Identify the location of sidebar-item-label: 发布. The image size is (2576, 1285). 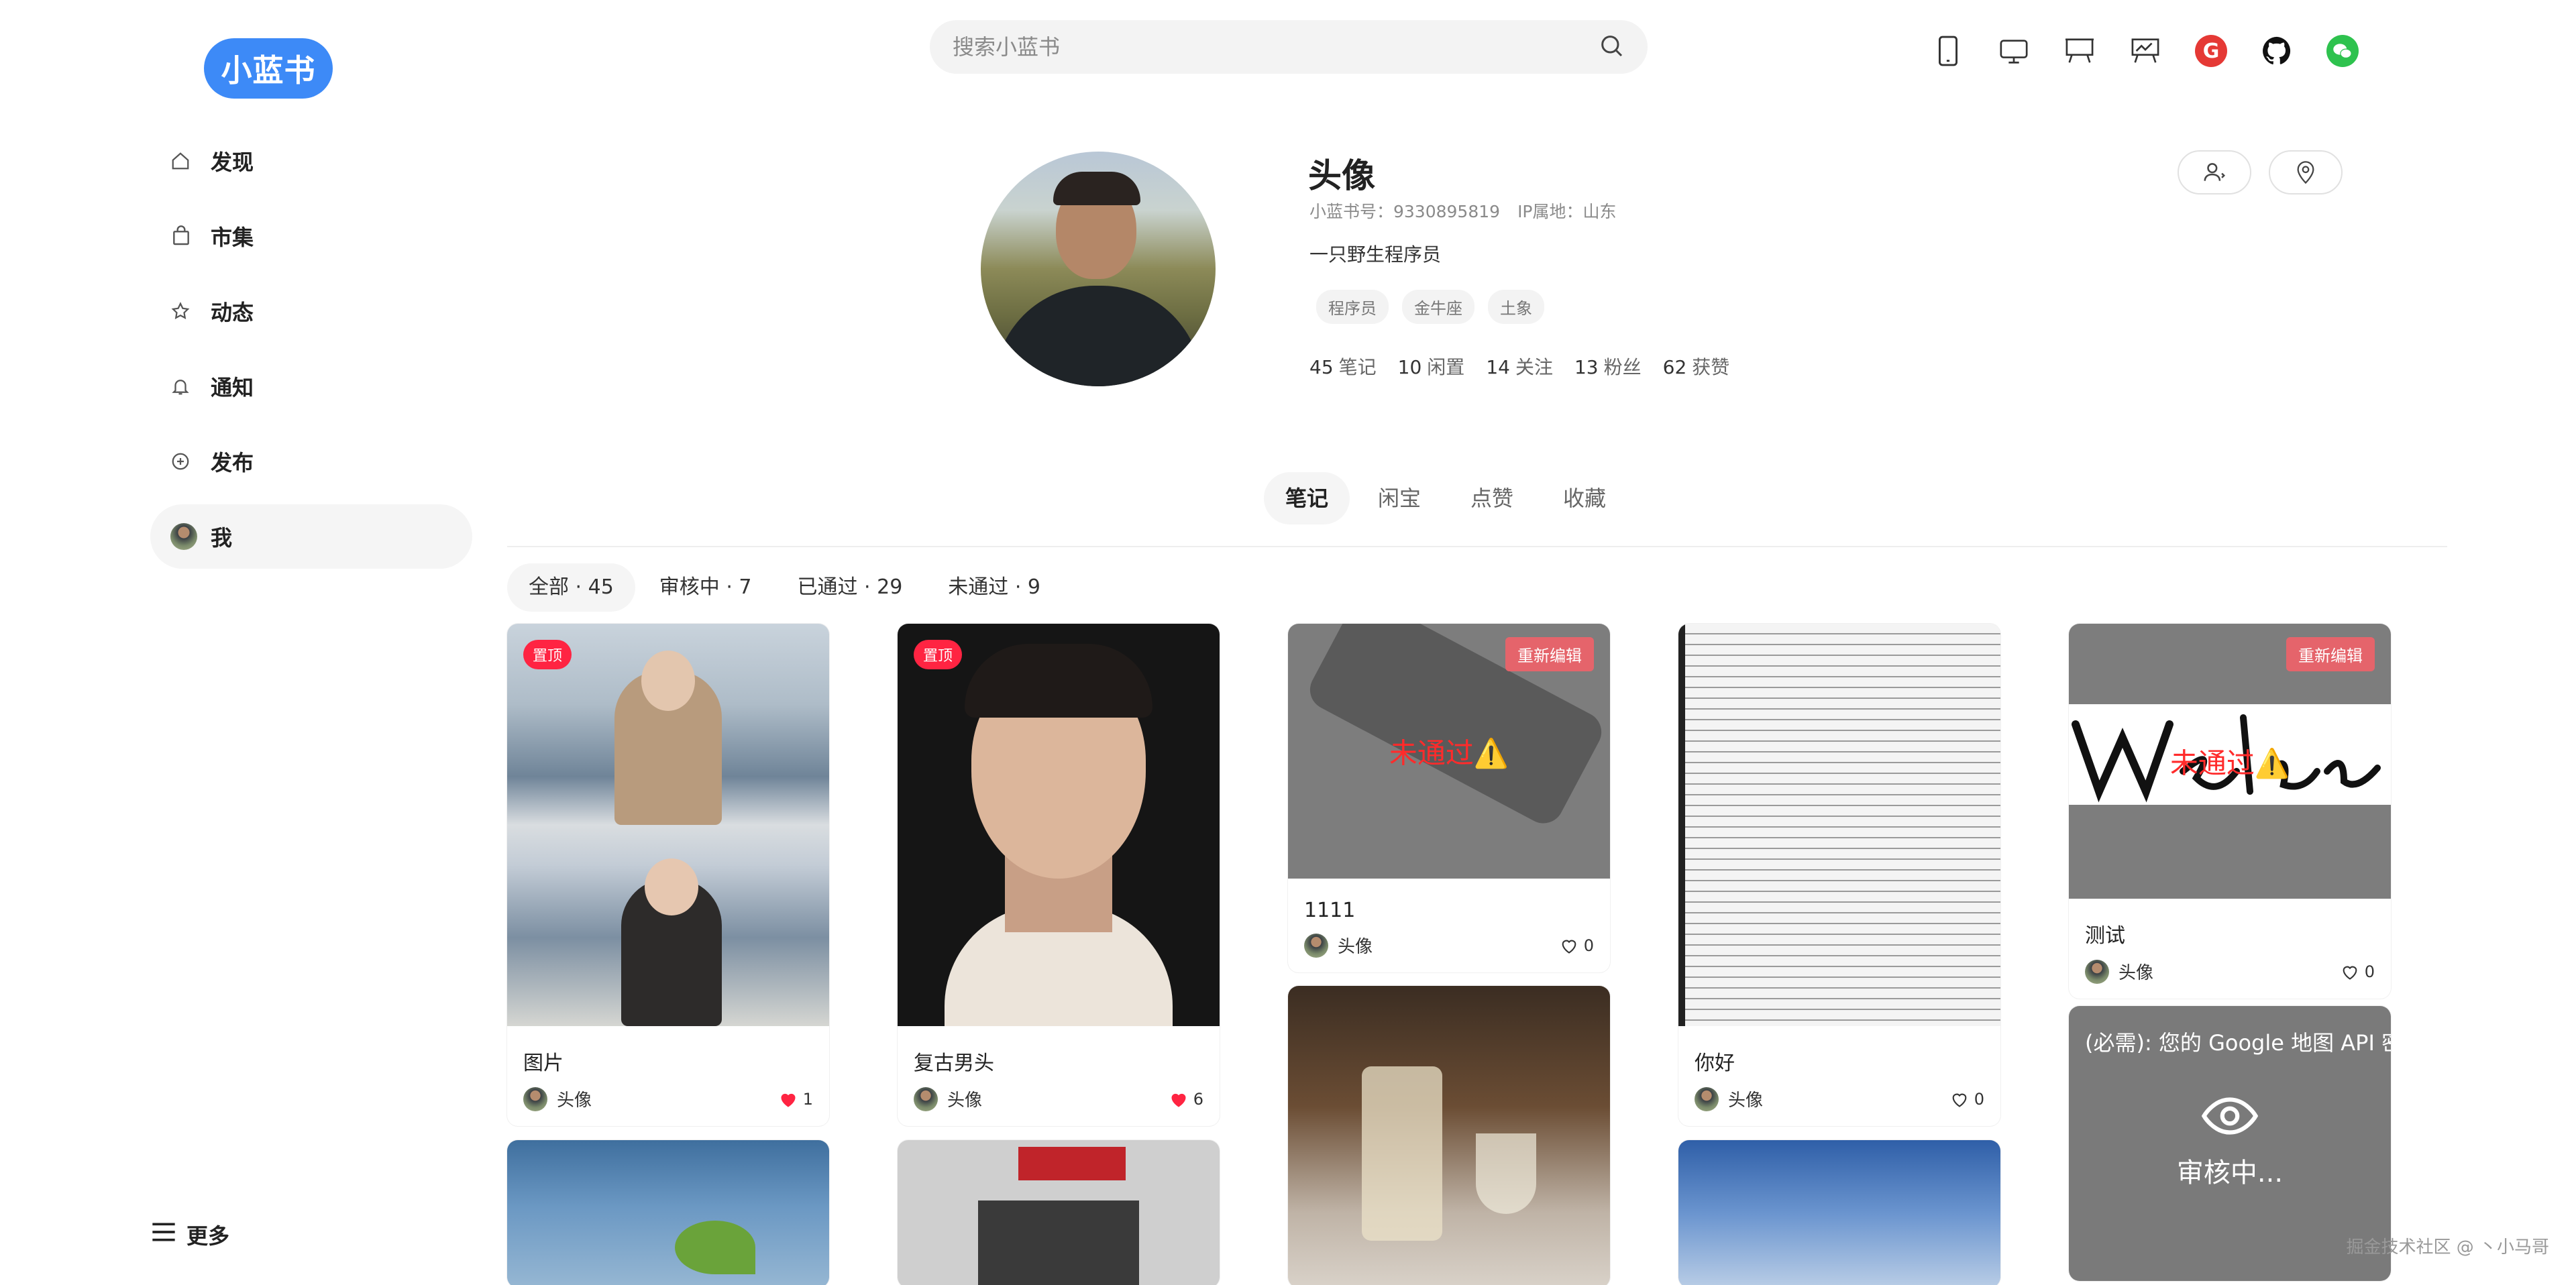
(232, 463).